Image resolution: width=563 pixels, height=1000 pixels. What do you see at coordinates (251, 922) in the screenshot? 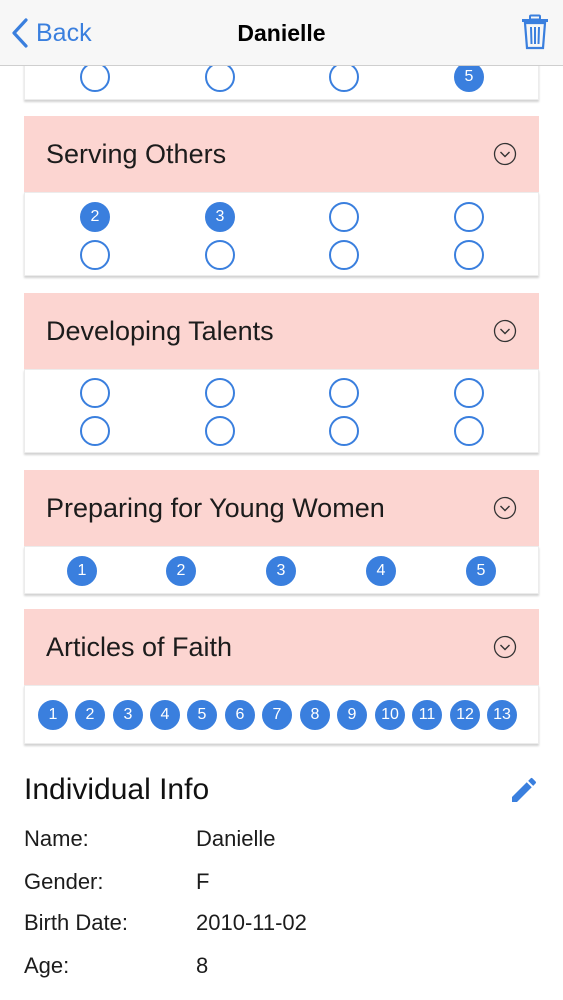
I see `info-value-birth-date: 2010-11-02` at bounding box center [251, 922].